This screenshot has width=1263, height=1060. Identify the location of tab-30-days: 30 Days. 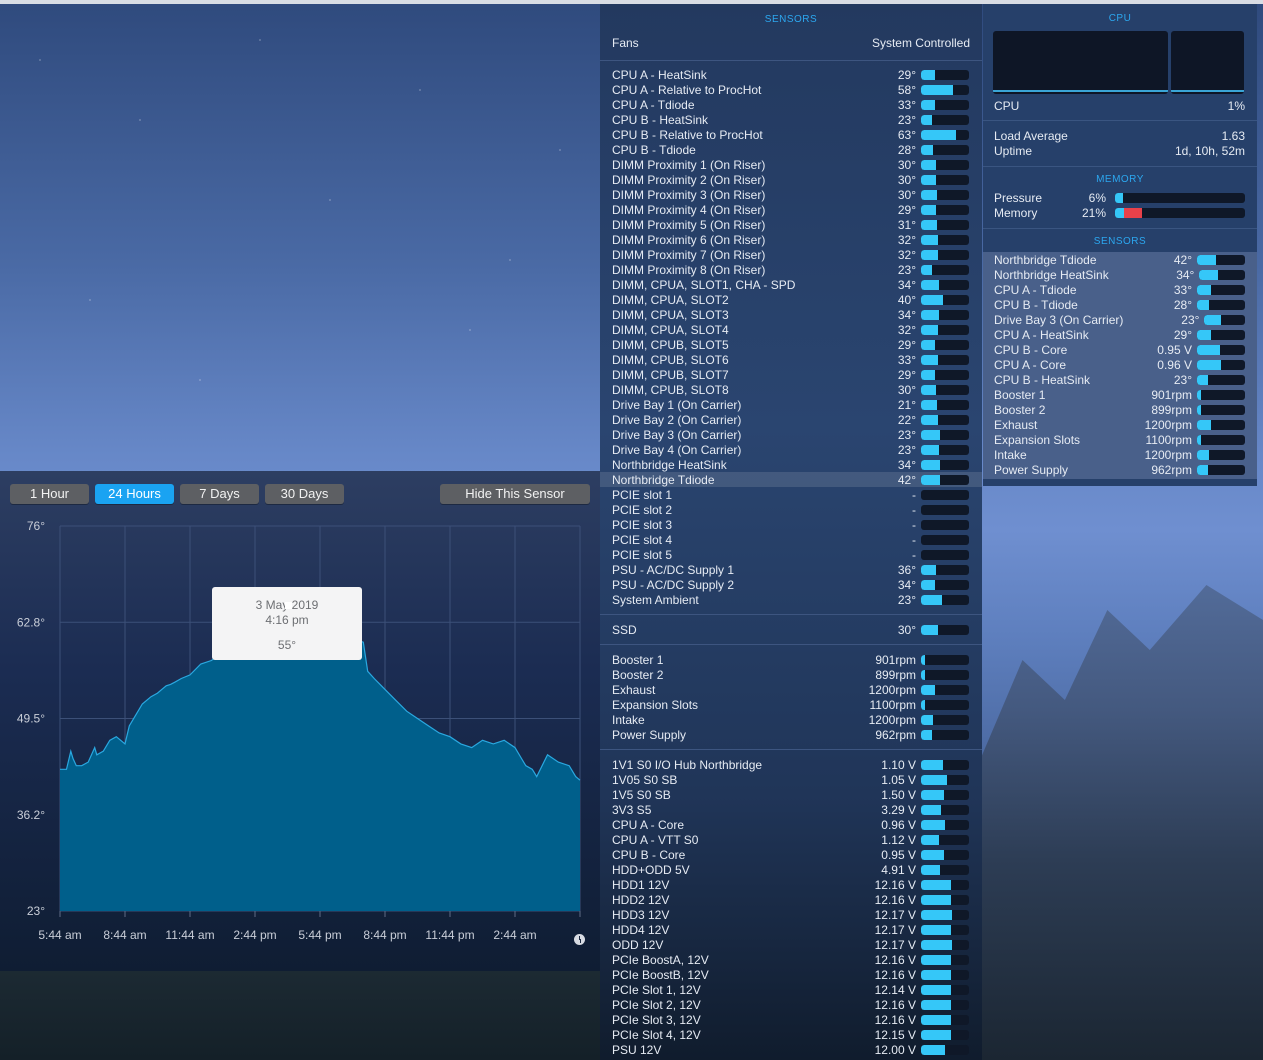
(304, 494).